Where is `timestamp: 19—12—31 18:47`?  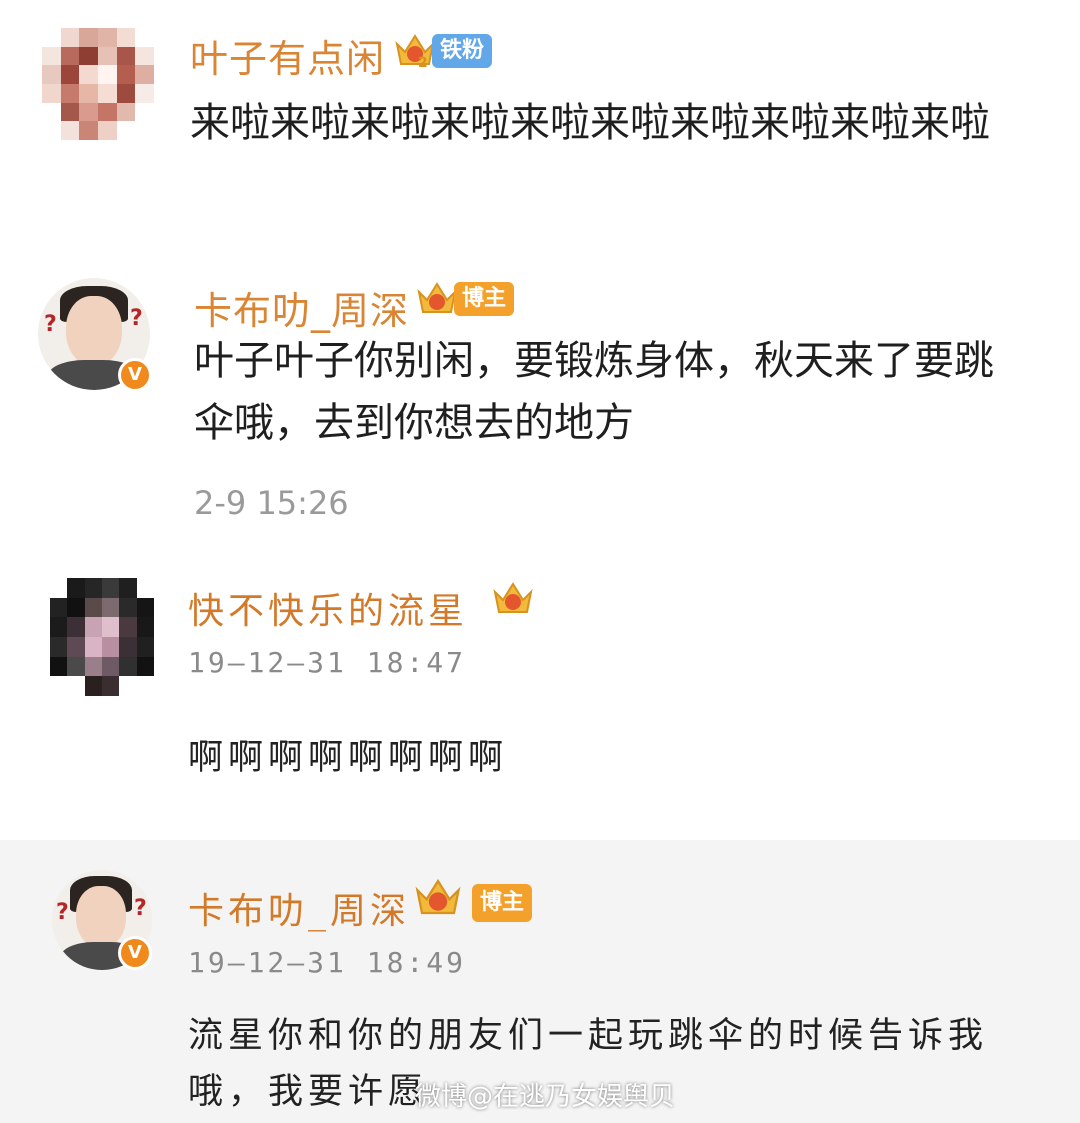 timestamp: 19—12—31 18:47 is located at coordinates (327, 662).